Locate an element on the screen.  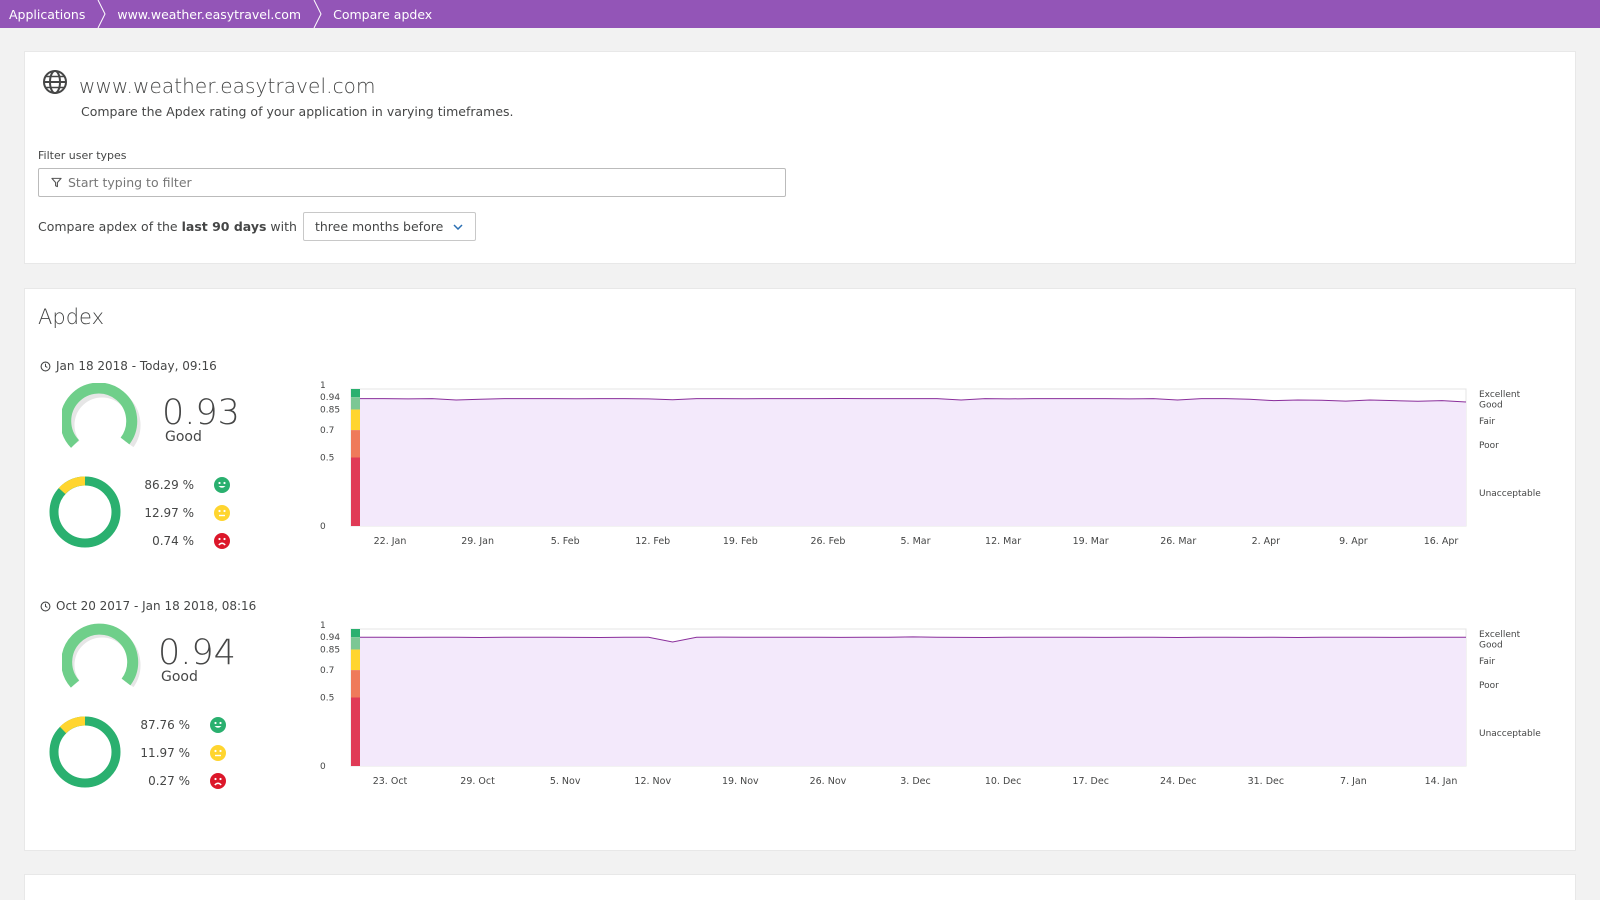
filter-input is located at coordinates (408, 182).